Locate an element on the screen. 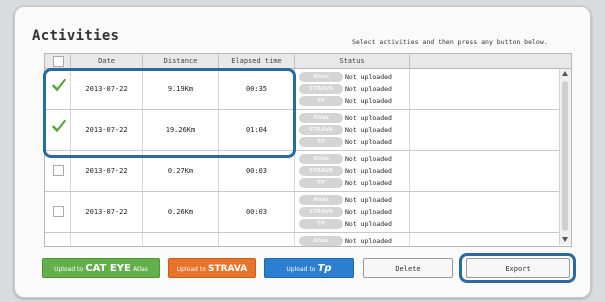 The height and width of the screenshot is (302, 605). status-cell: Atlas Not uploaded is located at coordinates (352, 239).